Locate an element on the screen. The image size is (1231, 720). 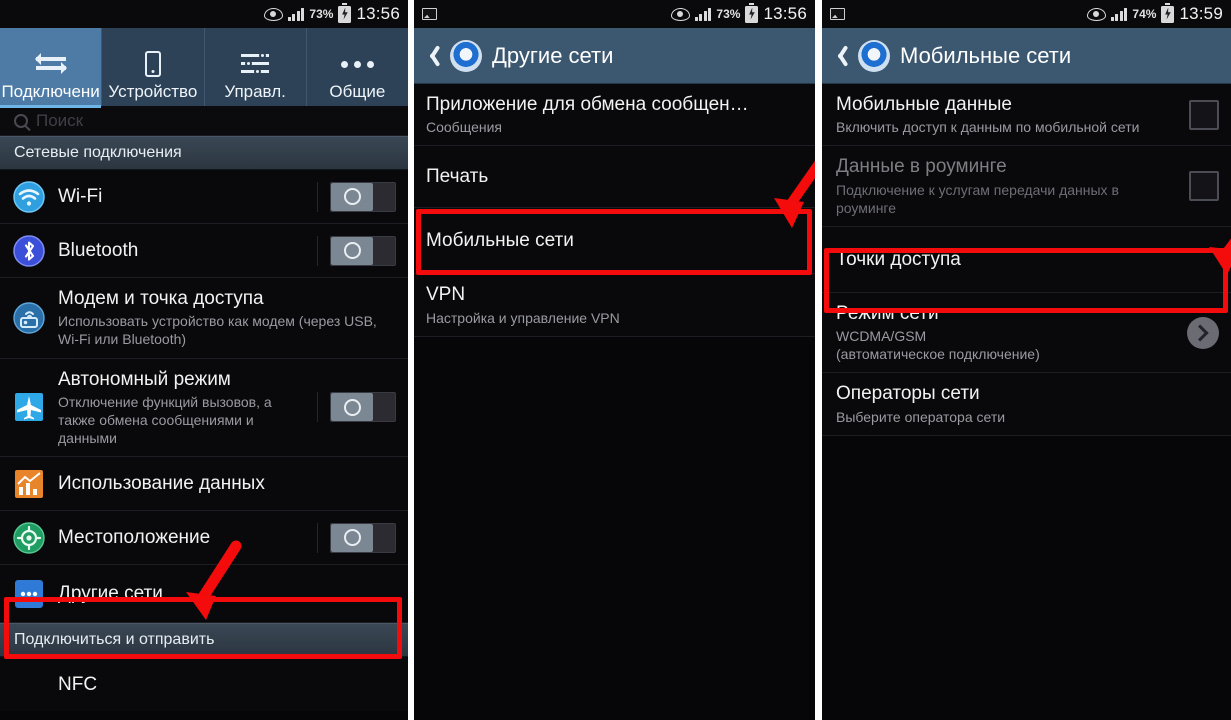
list-item-title: Мобильные сети is located at coordinates (500, 241).